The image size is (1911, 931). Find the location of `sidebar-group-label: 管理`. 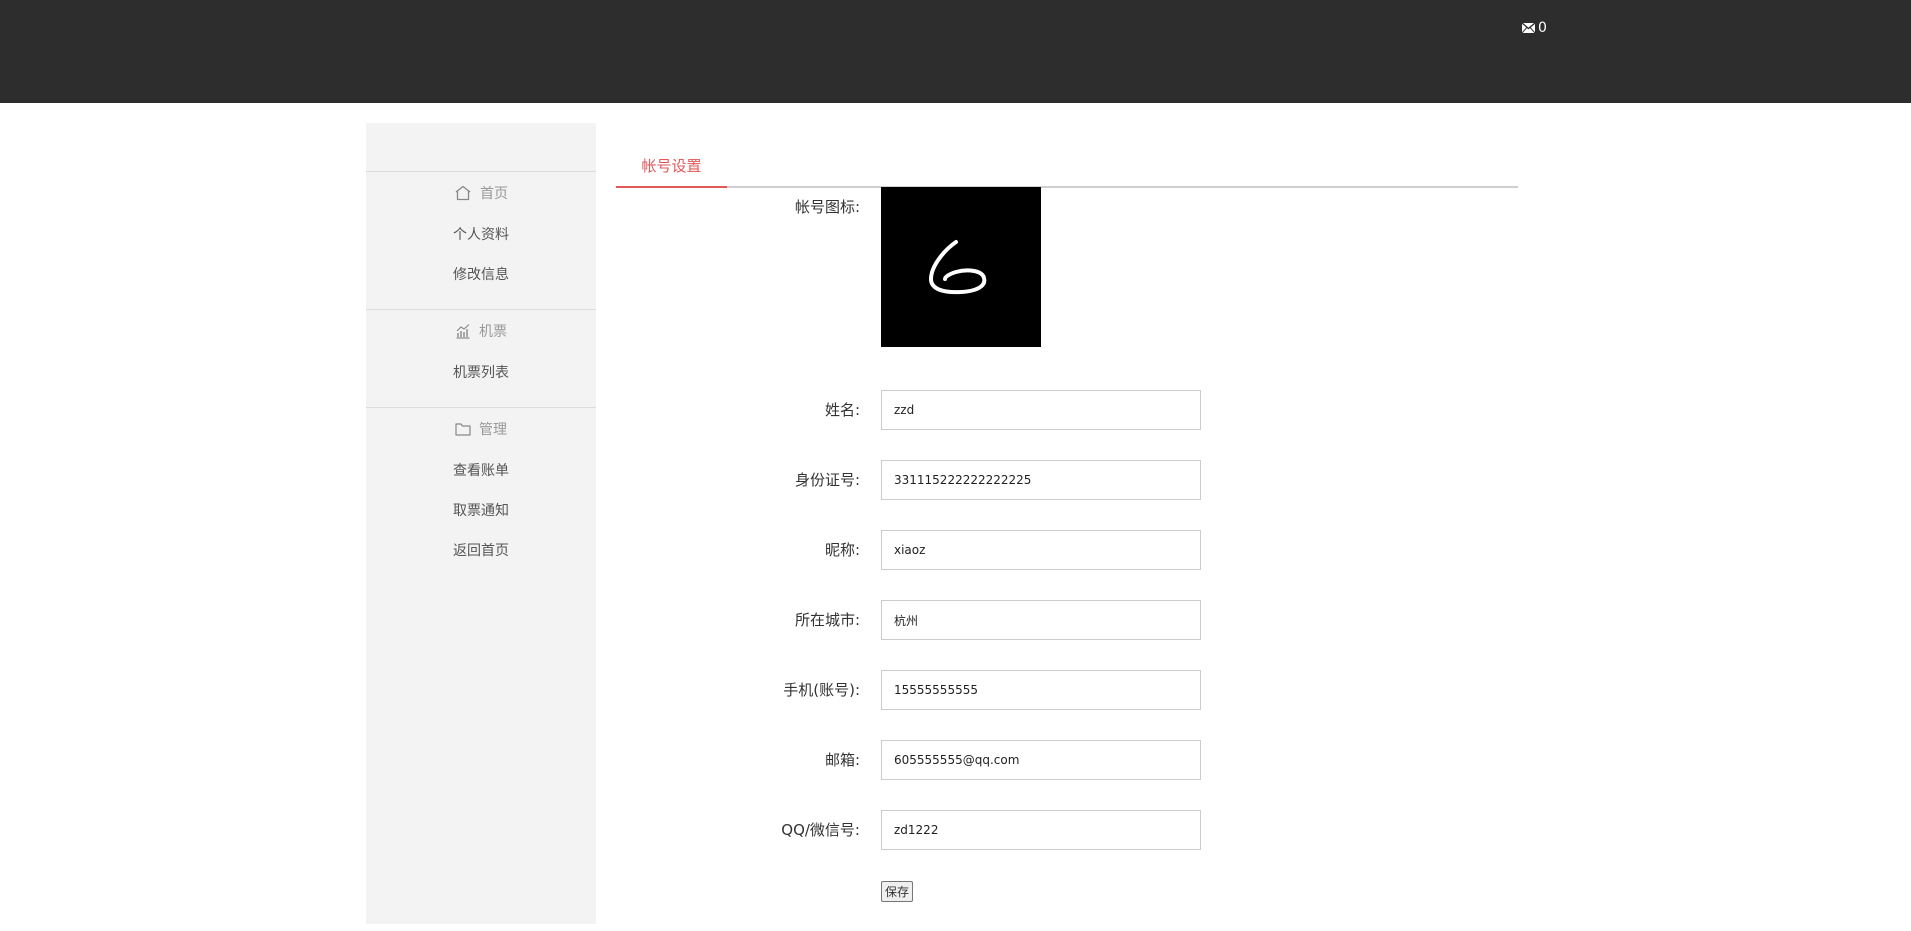

sidebar-group-label: 管理 is located at coordinates (493, 430).